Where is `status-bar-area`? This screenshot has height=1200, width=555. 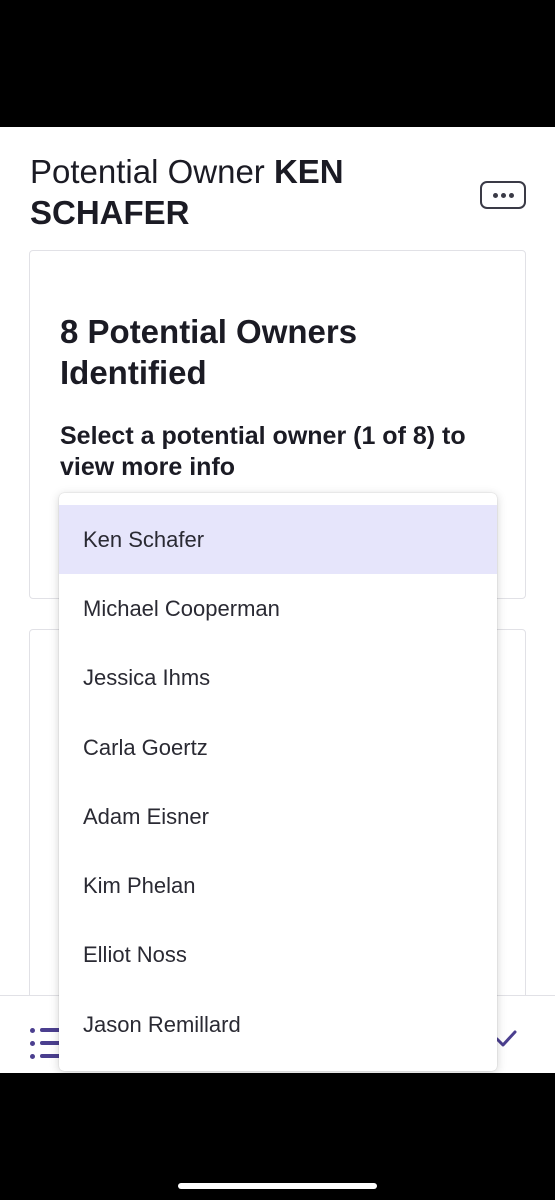 status-bar-area is located at coordinates (277, 63).